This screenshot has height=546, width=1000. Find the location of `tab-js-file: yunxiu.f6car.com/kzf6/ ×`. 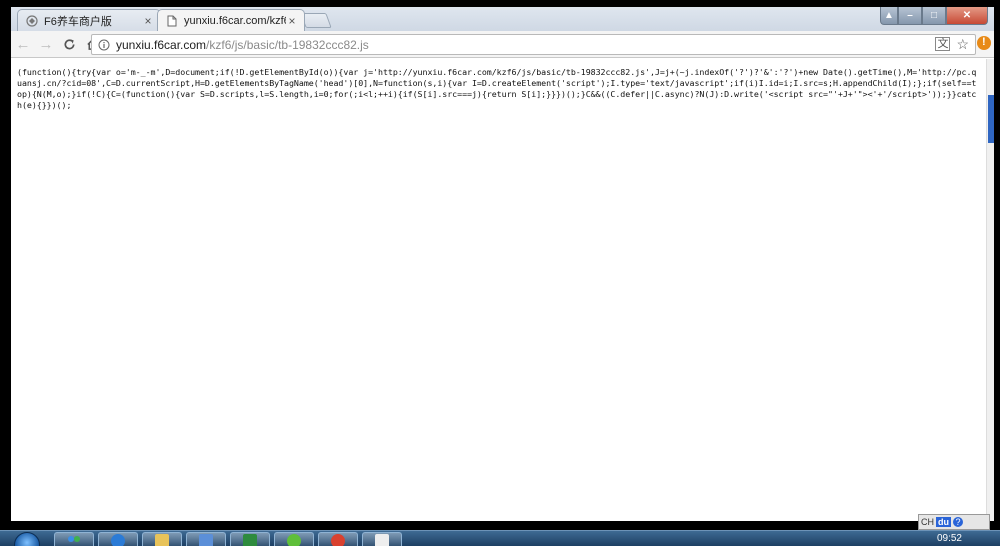

tab-js-file: yunxiu.f6car.com/kzf6/ × is located at coordinates (231, 20).